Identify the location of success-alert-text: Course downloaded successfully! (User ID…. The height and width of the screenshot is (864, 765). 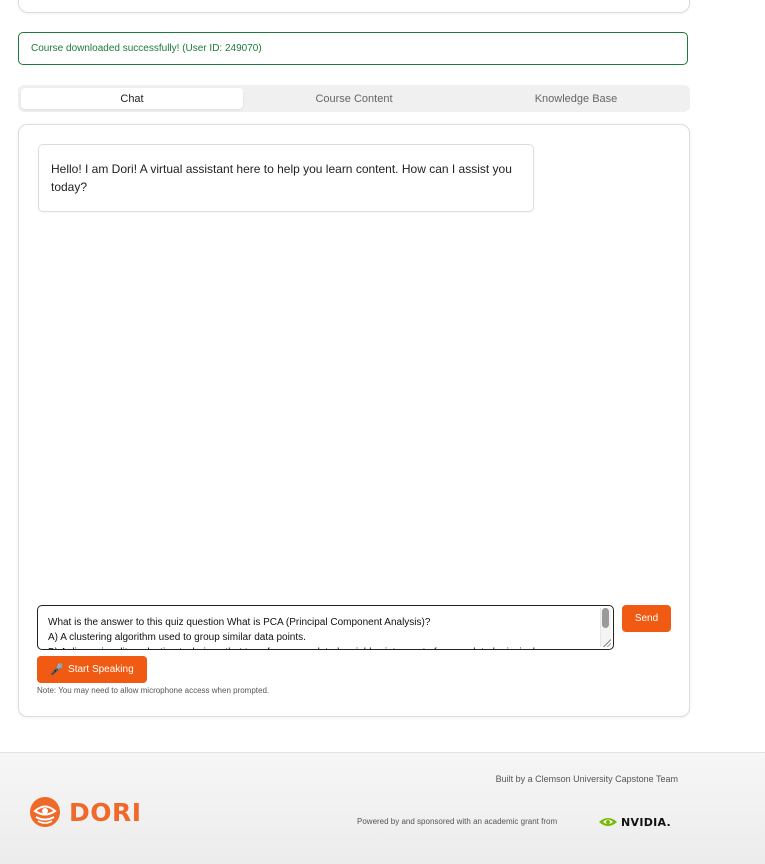
(146, 48).